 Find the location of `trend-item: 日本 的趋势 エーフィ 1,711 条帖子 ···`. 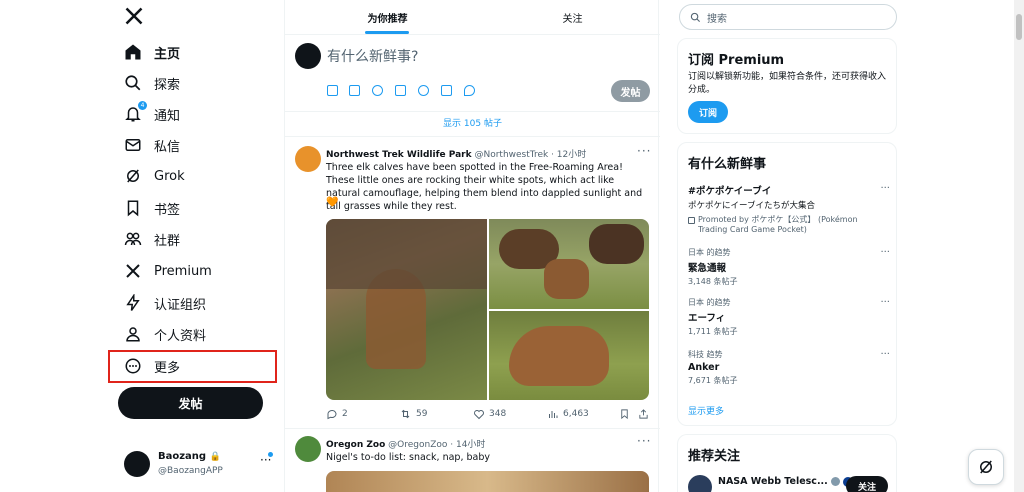

trend-item: 日本 的趋势 エーフィ 1,711 条帖子 ··· is located at coordinates (789, 317).